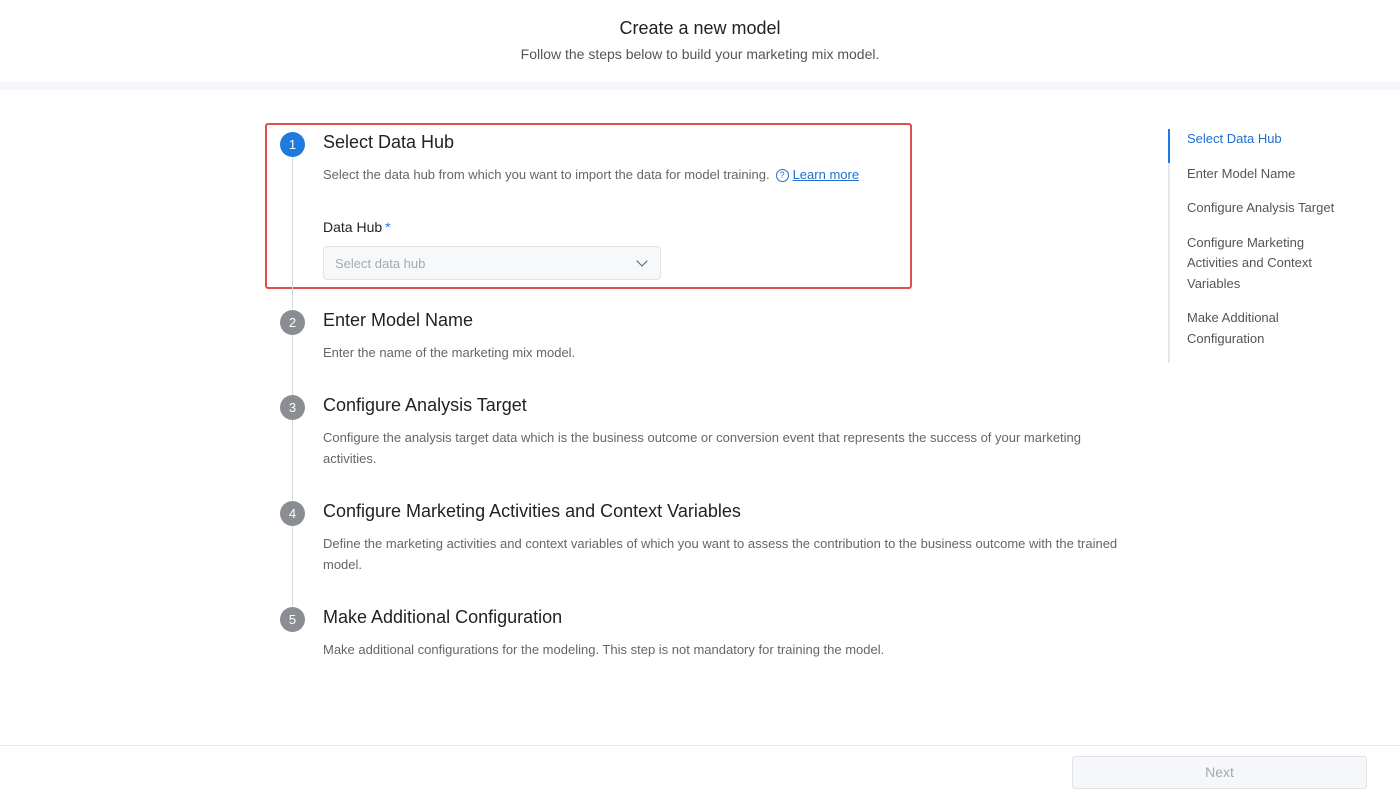  Describe the element at coordinates (642, 261) in the screenshot. I see `chevron-down-icon` at that location.